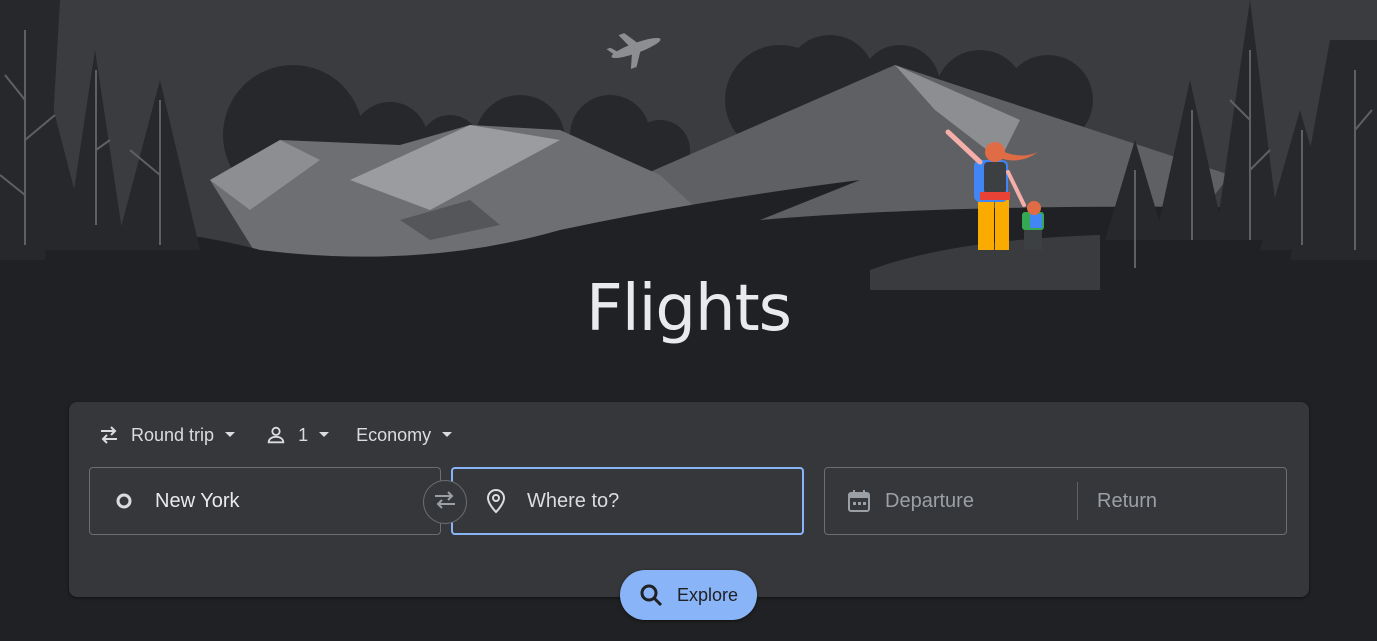 Image resolution: width=1377 pixels, height=641 pixels. Describe the element at coordinates (981, 501) in the screenshot. I see `departure-date-input: Departure` at that location.